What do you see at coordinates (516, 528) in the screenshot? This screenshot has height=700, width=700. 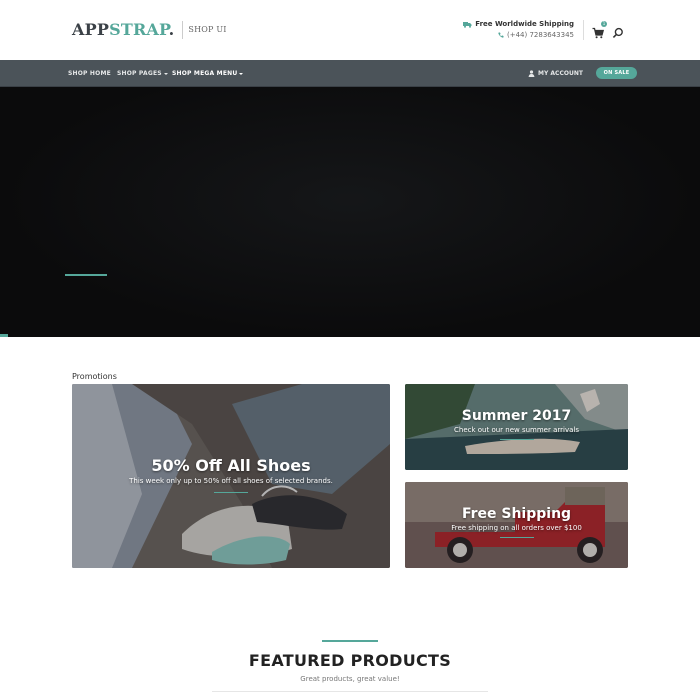 I see `promo-subtitle: Free shipping on all orders over $100` at bounding box center [516, 528].